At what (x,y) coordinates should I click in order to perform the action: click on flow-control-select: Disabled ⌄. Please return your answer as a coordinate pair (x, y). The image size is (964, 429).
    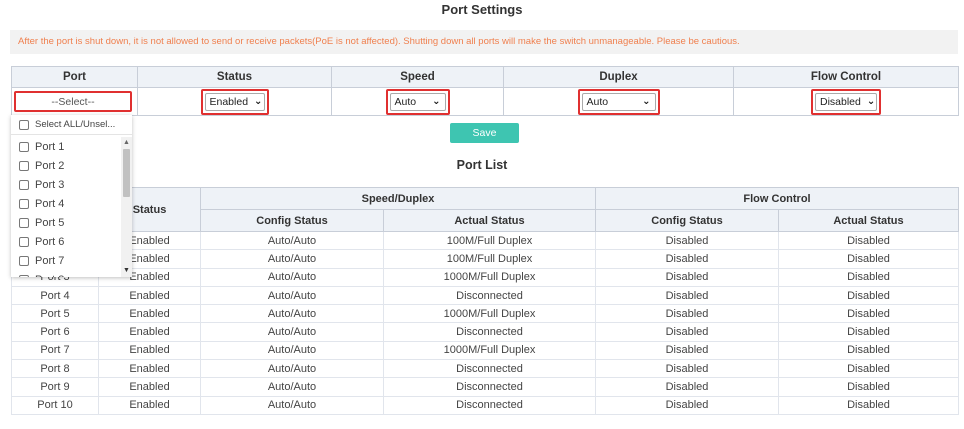
    Looking at the image, I should click on (846, 101).